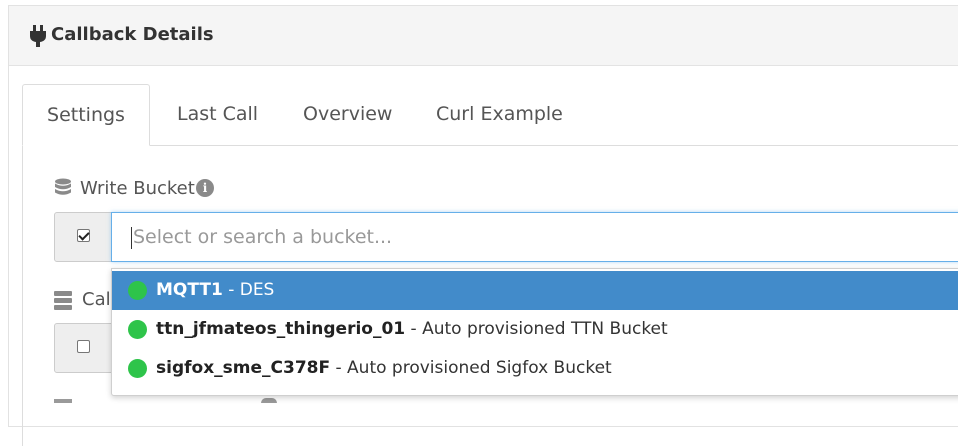 This screenshot has width=958, height=446. What do you see at coordinates (269, 400) in the screenshot?
I see `next-field-info-icon` at bounding box center [269, 400].